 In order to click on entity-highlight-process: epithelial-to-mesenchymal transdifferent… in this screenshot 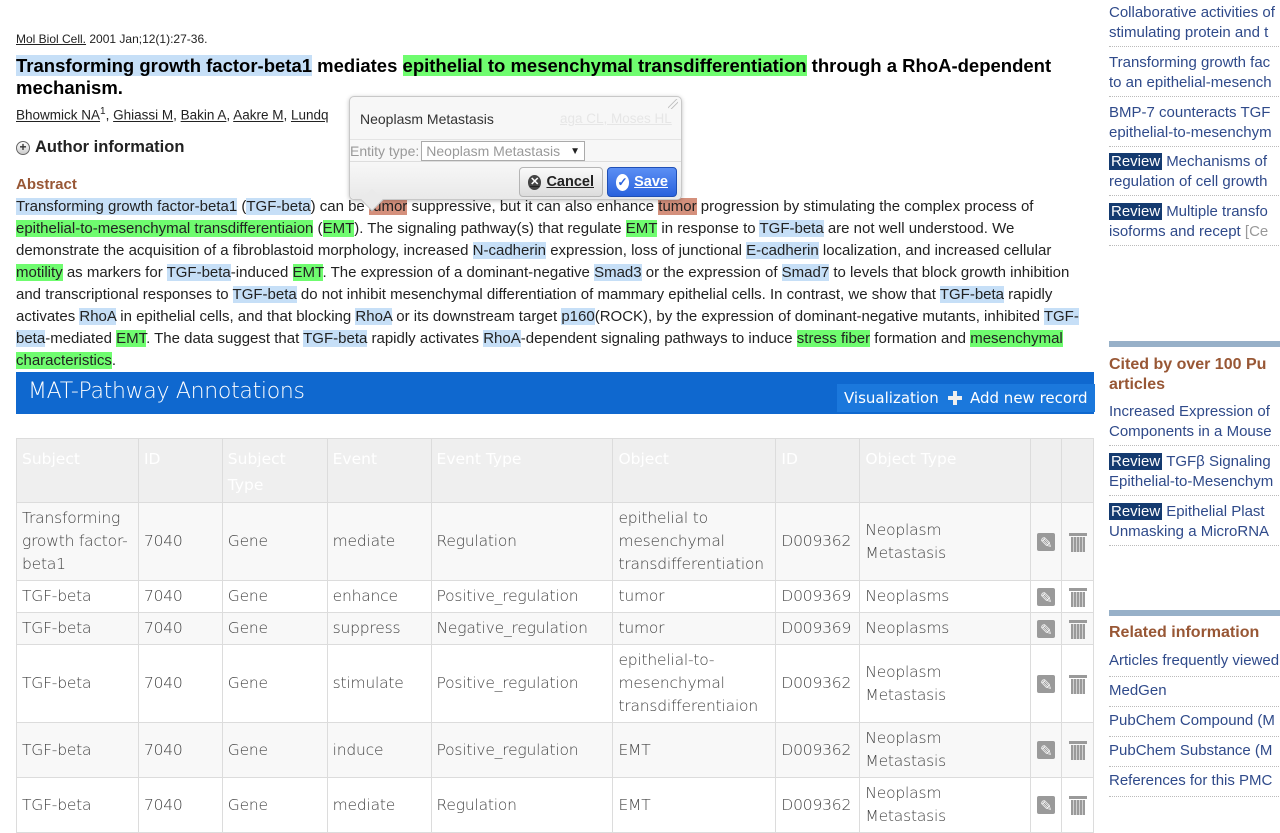, I will do `click(165, 228)`.